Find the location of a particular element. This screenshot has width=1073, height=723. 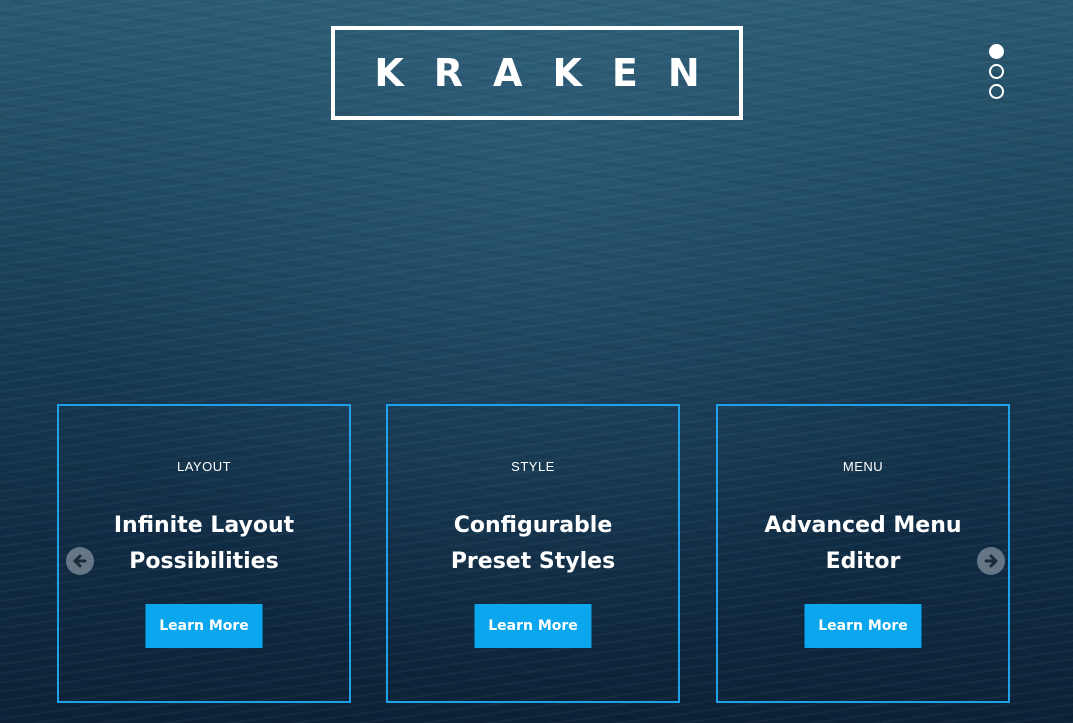

card-title-line: Advanced Menu is located at coordinates (863, 525).